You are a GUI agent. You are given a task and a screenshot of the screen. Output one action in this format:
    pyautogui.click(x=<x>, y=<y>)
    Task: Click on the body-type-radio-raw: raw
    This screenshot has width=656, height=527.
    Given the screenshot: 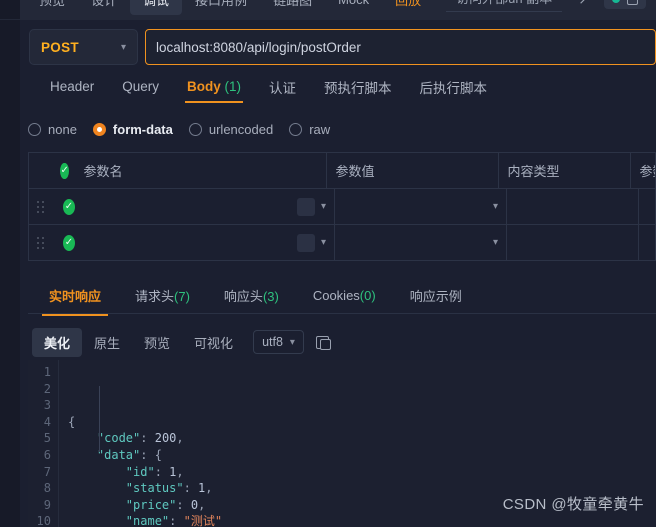 What is the action you would take?
    pyautogui.click(x=309, y=129)
    